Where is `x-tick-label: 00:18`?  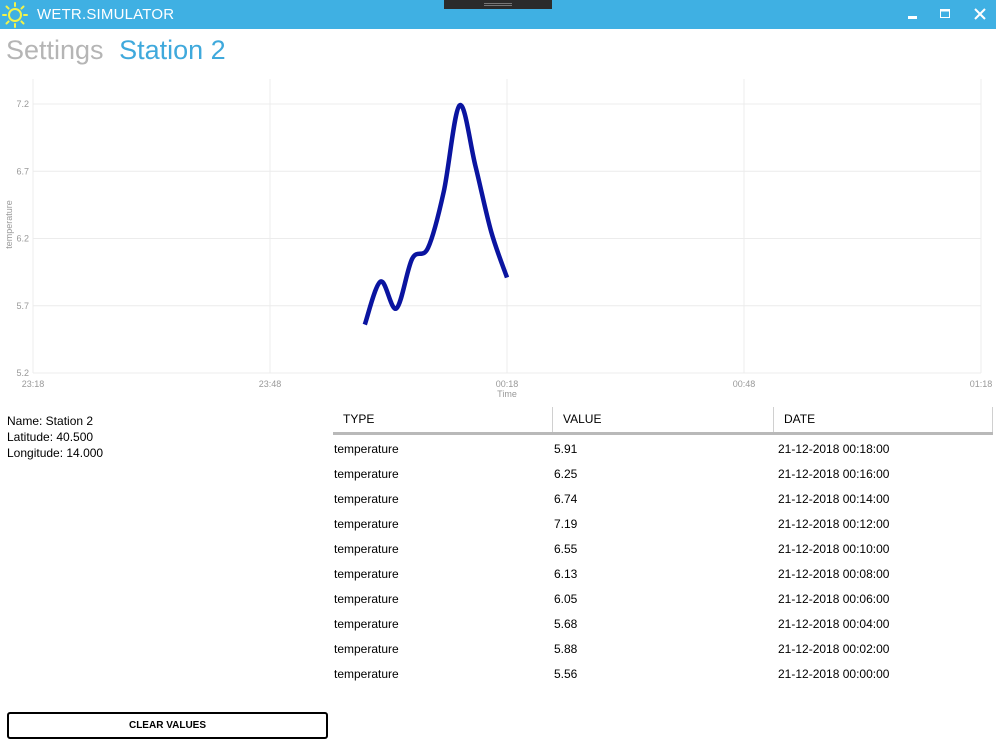 x-tick-label: 00:18 is located at coordinates (507, 384).